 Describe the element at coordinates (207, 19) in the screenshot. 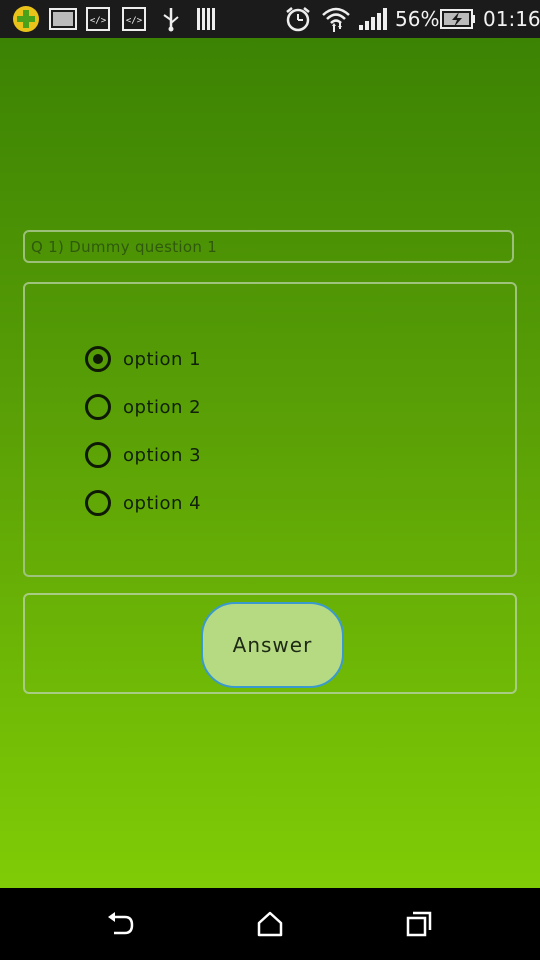

I see `barcode-icon` at that location.